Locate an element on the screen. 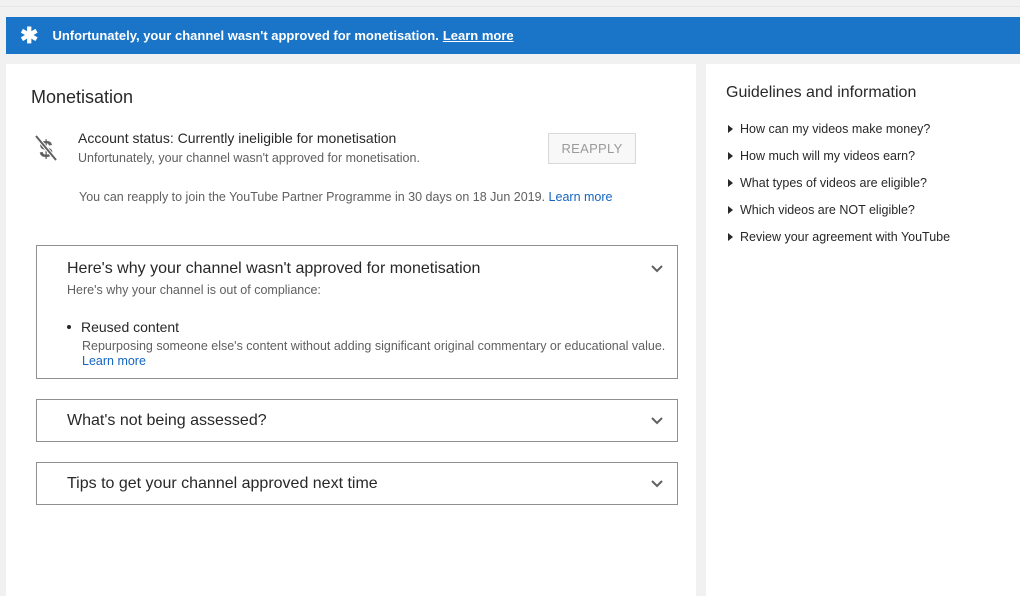  guide-item-make-money: How can my videos make money? is located at coordinates (839, 135).